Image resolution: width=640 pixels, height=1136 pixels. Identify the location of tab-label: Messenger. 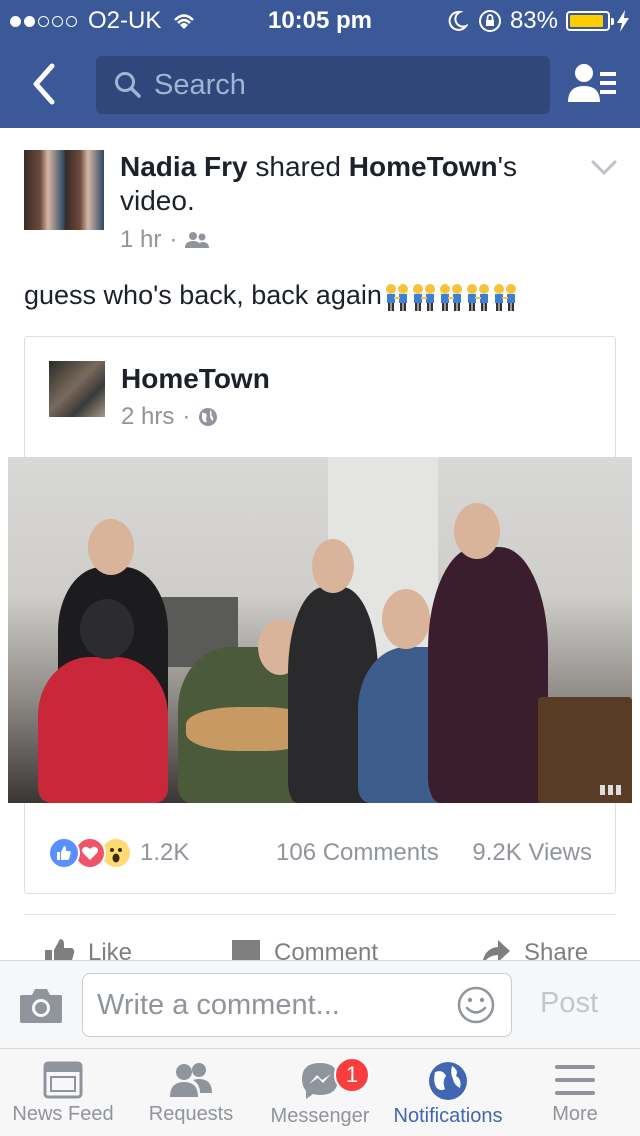
(320, 1116).